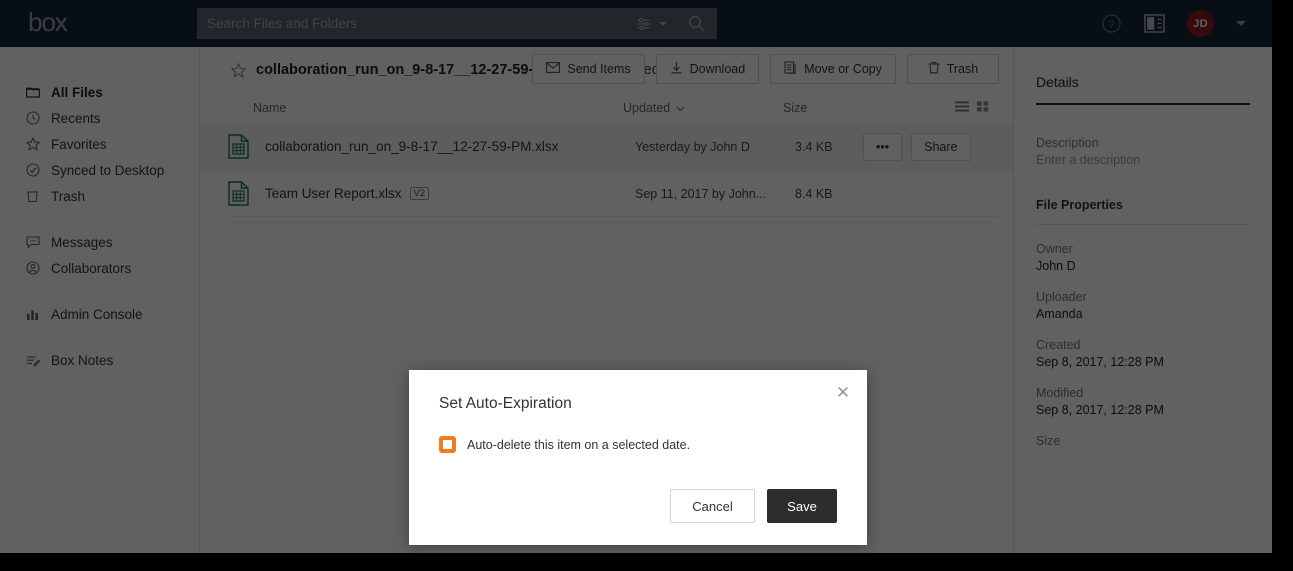  Describe the element at coordinates (240, 146) in the screenshot. I see `excel-file-icon` at that location.